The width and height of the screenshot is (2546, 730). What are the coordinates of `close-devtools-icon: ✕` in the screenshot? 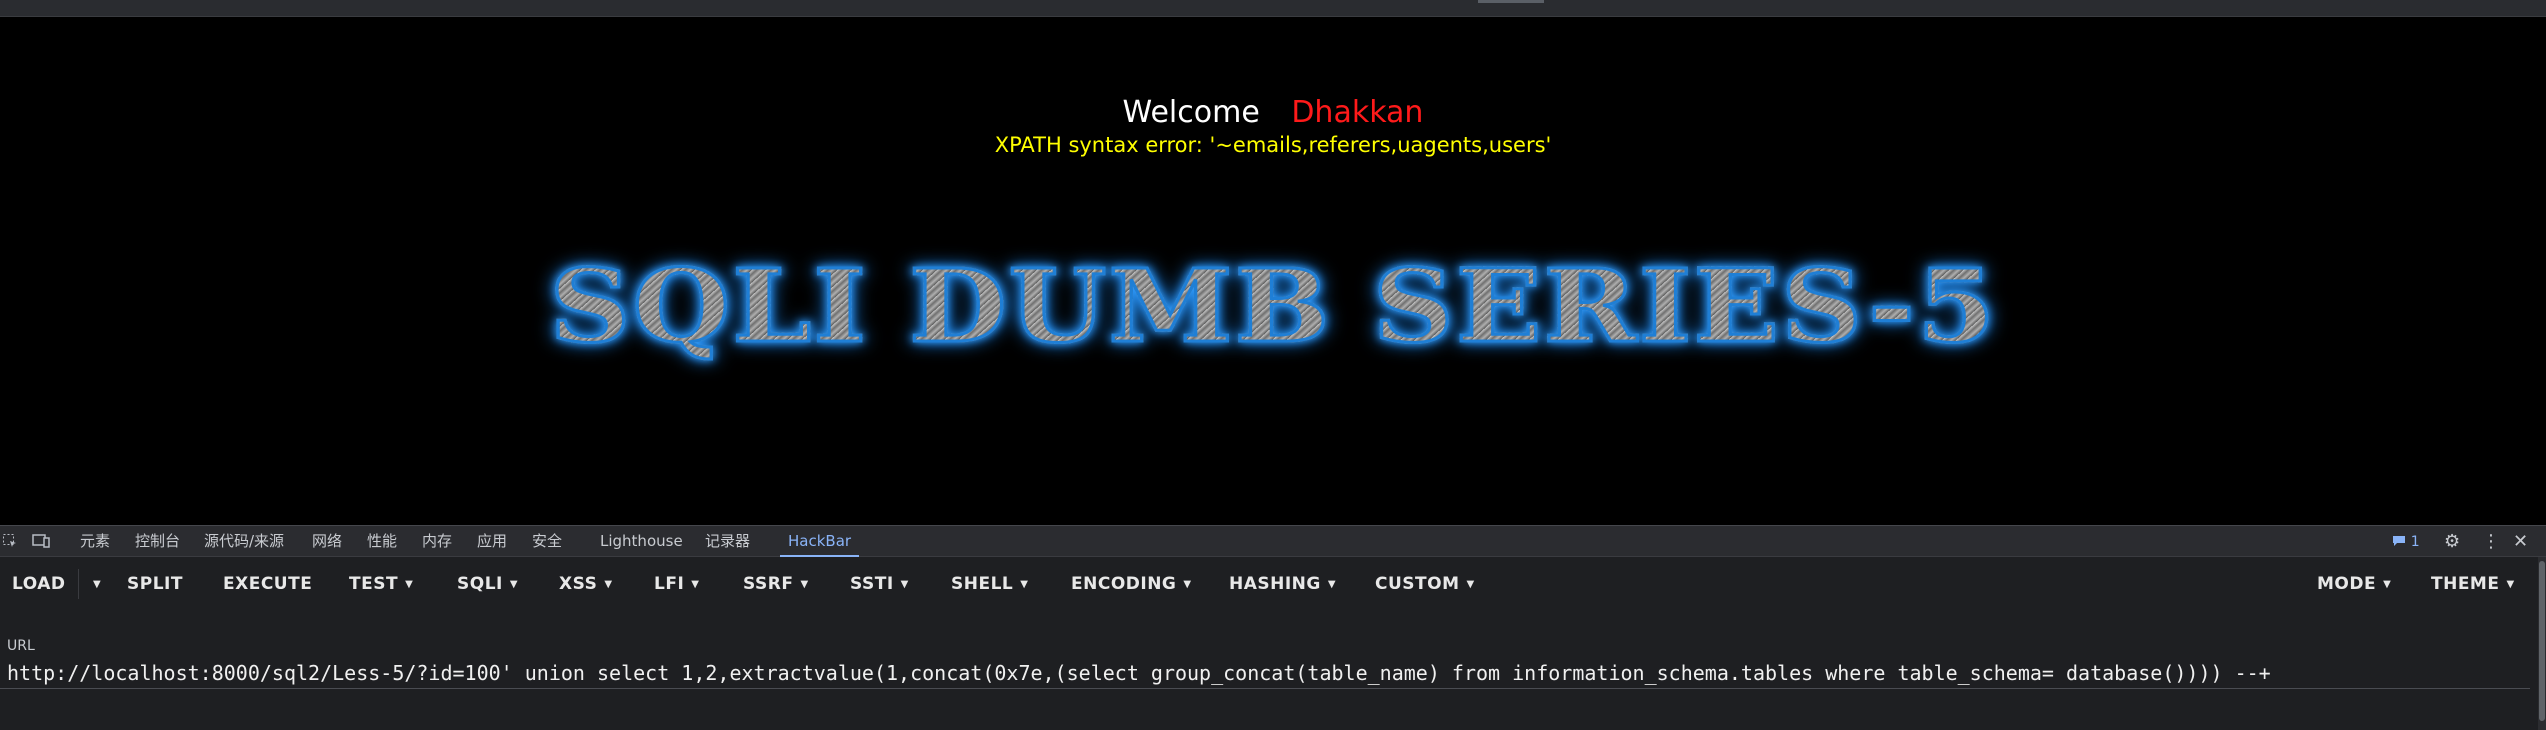 It's located at (2520, 541).